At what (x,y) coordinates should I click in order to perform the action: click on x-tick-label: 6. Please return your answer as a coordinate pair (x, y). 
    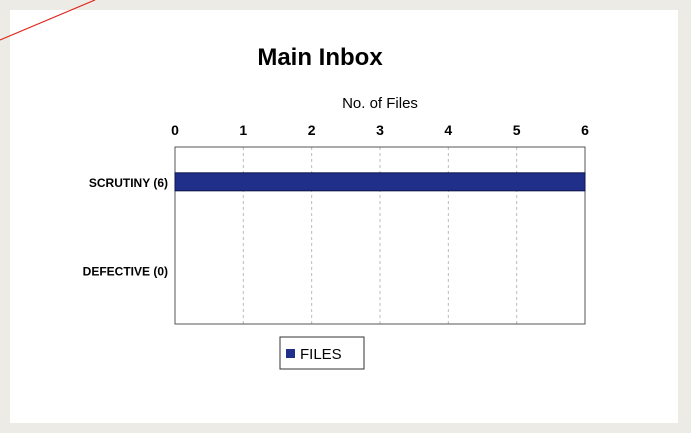
    Looking at the image, I should click on (585, 130).